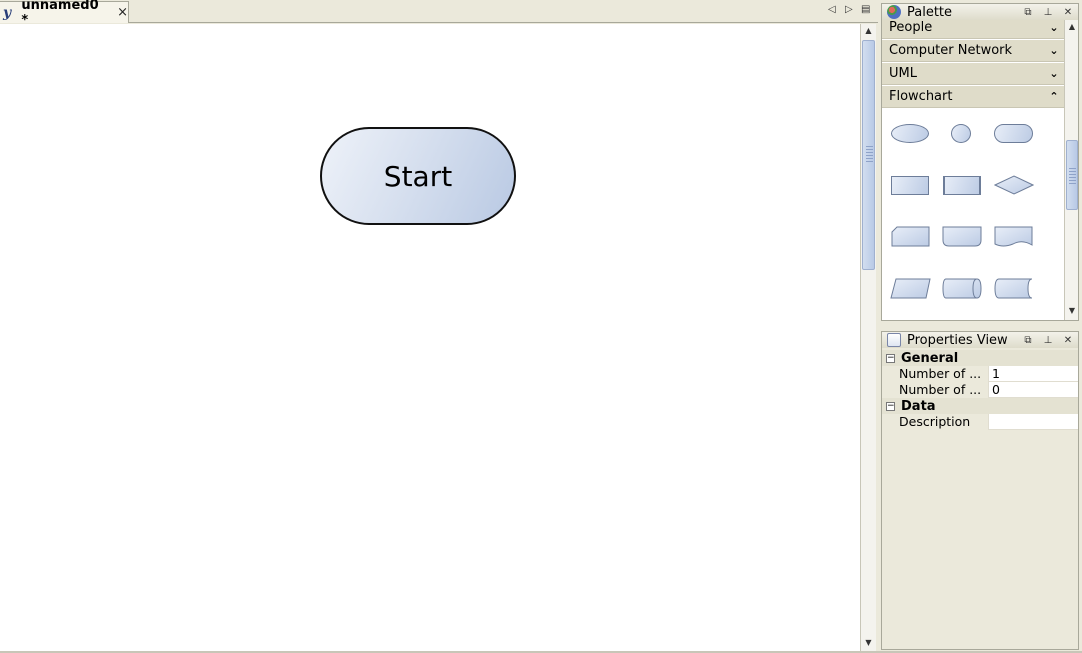 Image resolution: width=1082 pixels, height=653 pixels. What do you see at coordinates (1014, 185) in the screenshot?
I see `decision-shape` at bounding box center [1014, 185].